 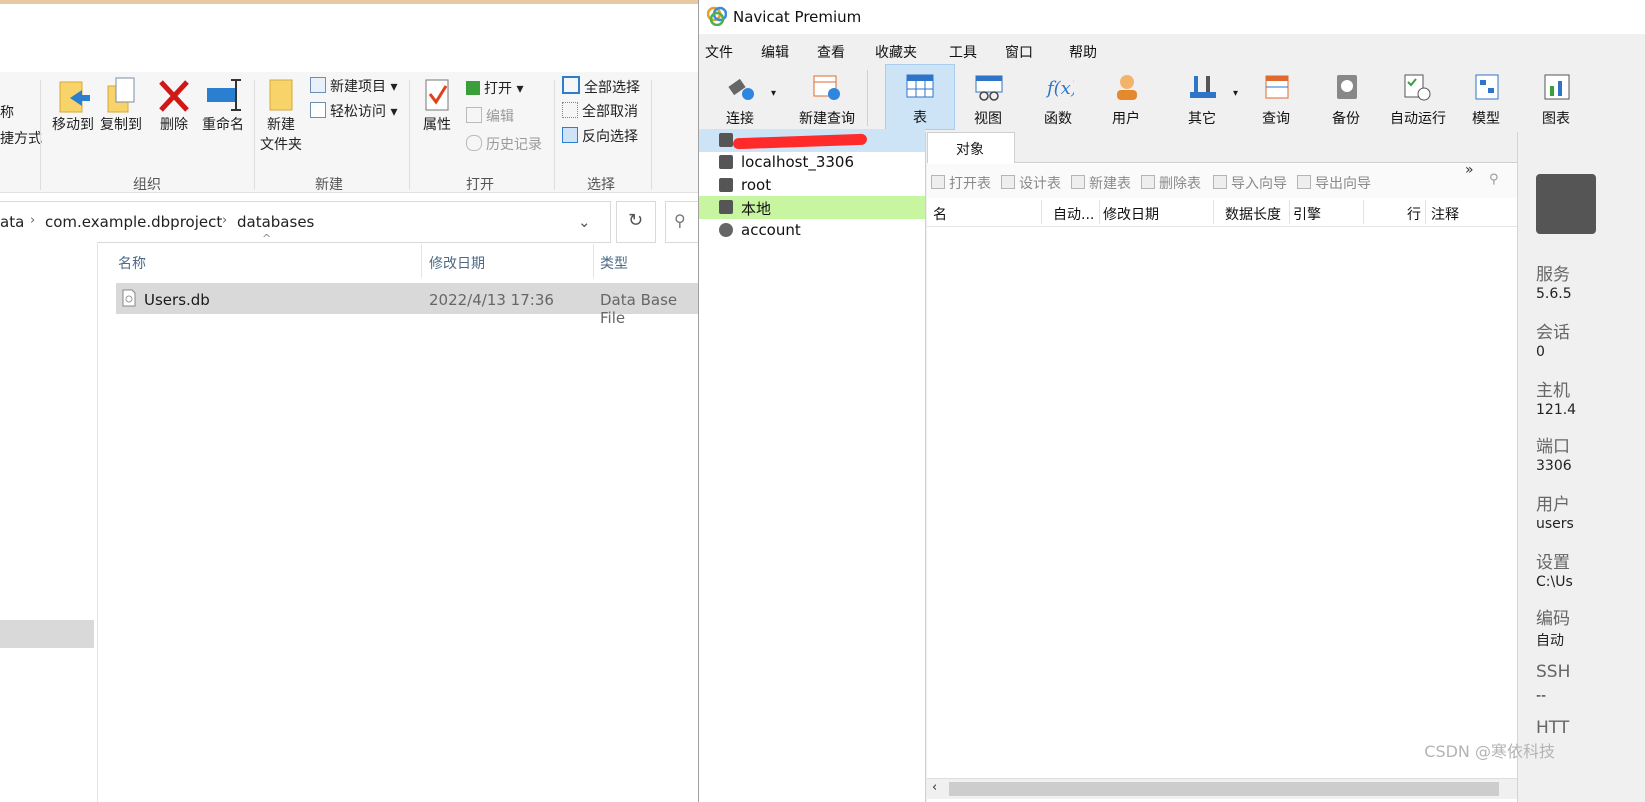 I want to click on tree-item-local: 本地, so click(x=812, y=207).